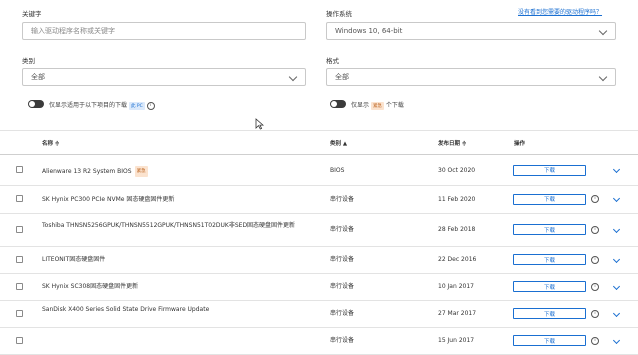 This screenshot has height=355, width=638. Describe the element at coordinates (332, 61) in the screenshot. I see `format-label: 格式` at that location.